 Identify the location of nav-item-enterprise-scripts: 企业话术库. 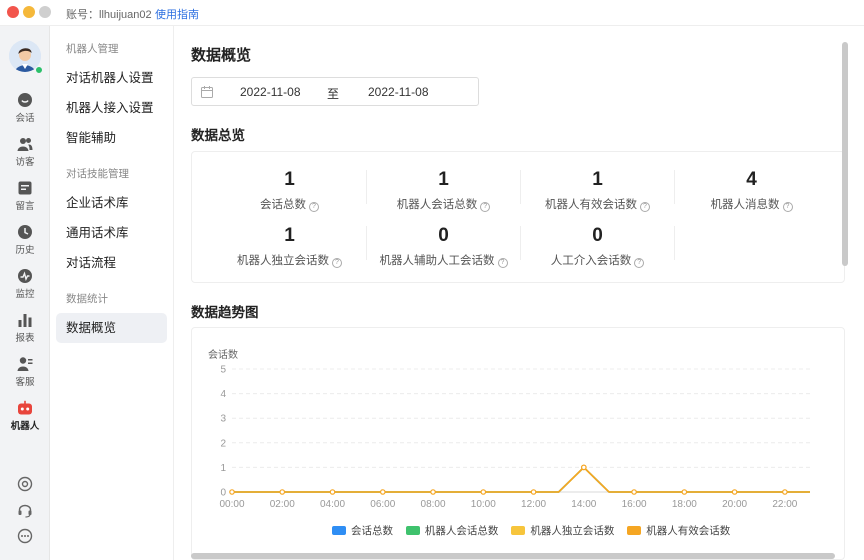
(111, 203).